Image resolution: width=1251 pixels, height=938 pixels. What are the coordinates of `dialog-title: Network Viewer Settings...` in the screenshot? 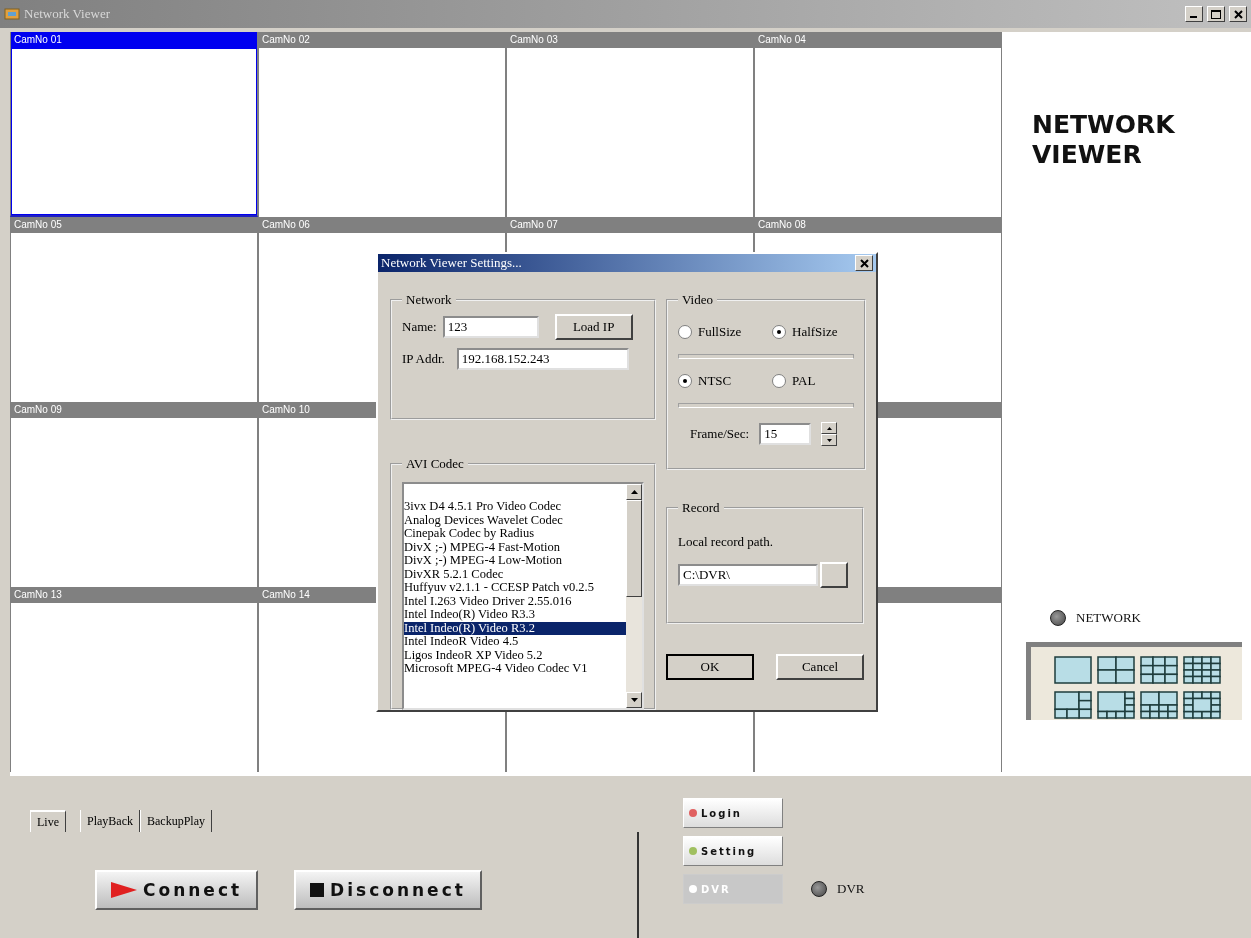 It's located at (451, 263).